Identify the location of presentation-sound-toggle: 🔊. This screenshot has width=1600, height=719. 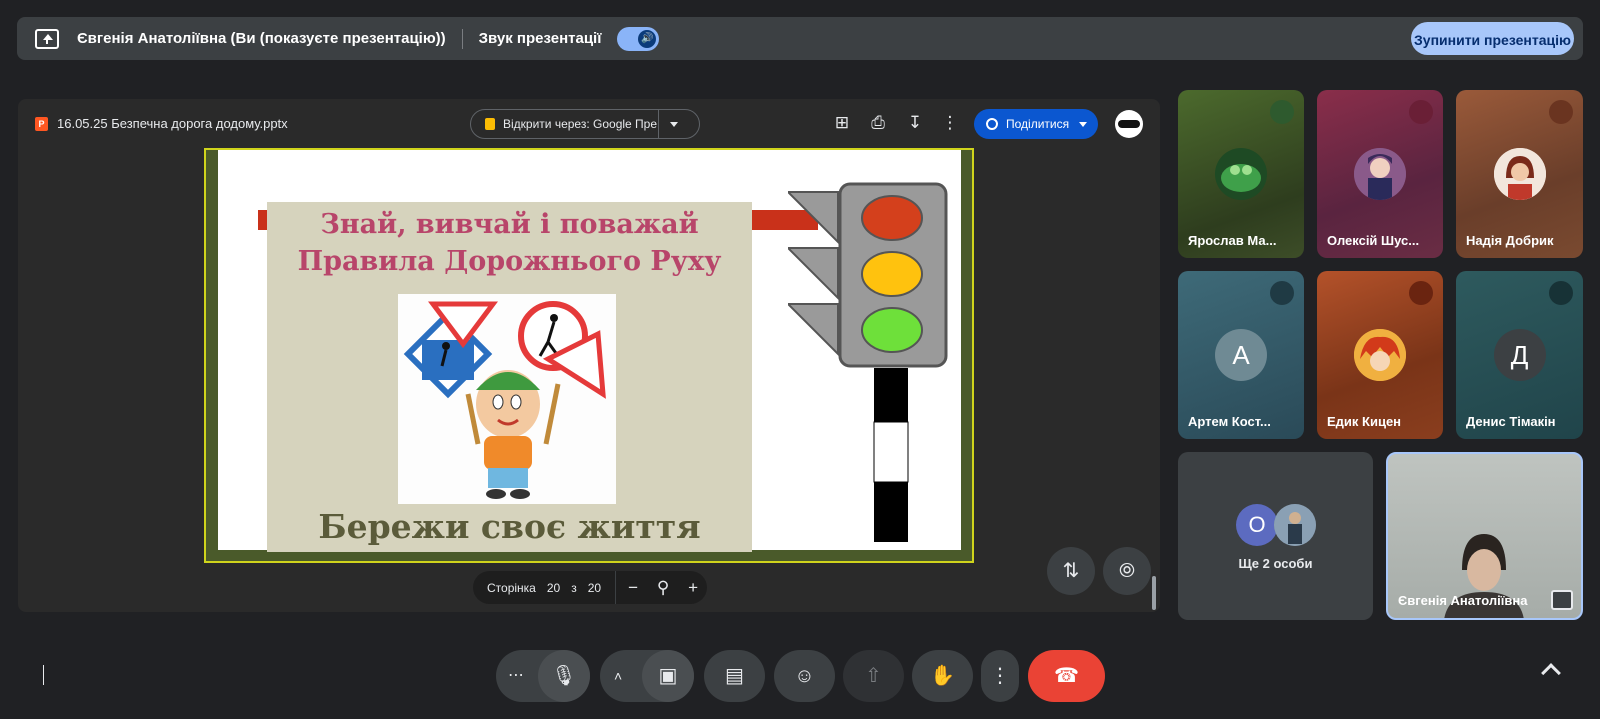
(638, 38).